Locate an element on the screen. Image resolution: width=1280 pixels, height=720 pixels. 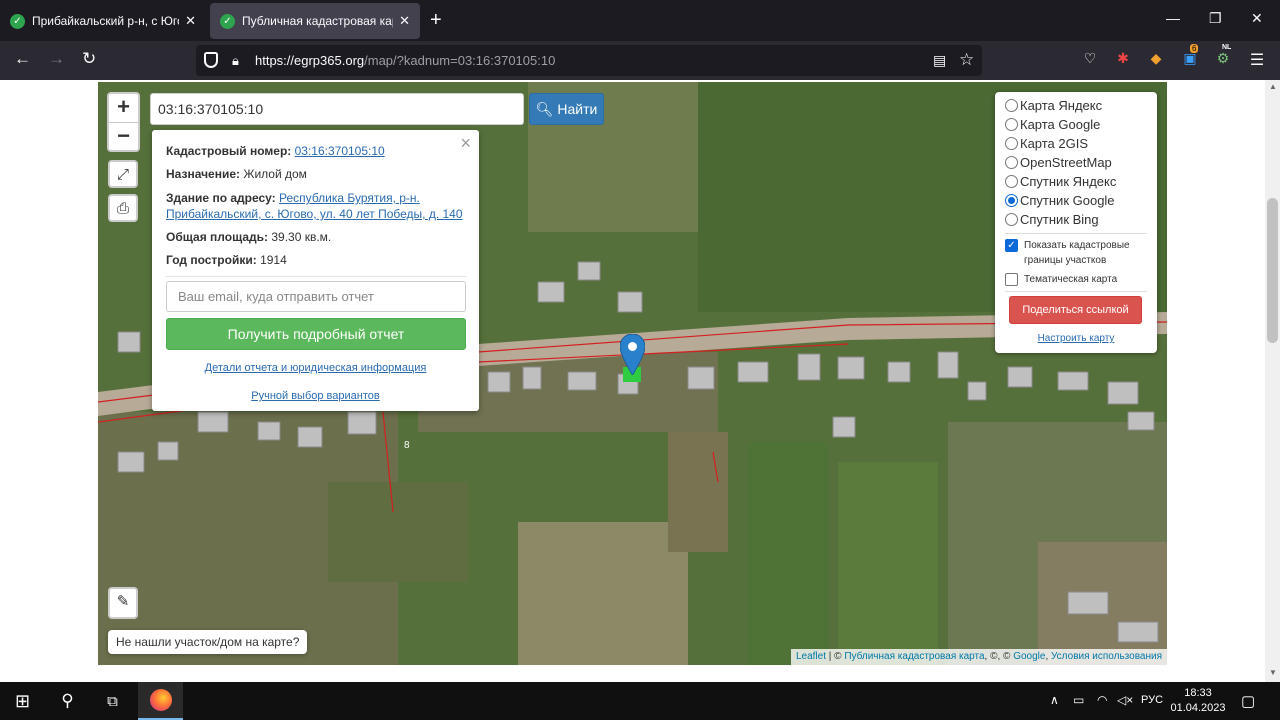
search-taskbar-icon: ⚲ is located at coordinates (67, 701).